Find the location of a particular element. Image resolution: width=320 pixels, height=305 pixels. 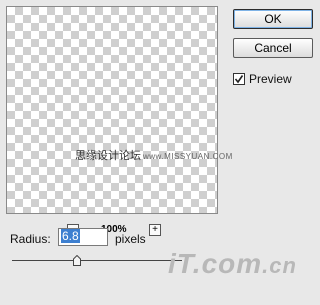

logo: iT.com.cn is located at coordinates (232, 264).